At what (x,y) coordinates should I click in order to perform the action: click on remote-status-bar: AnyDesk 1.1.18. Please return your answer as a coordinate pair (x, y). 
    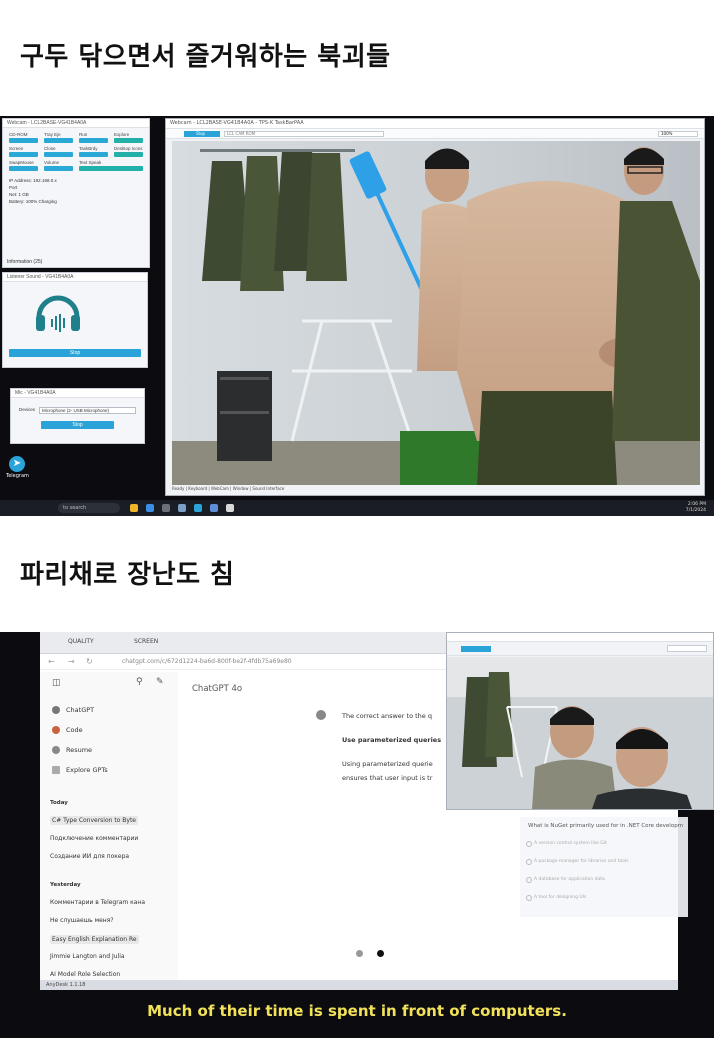
    Looking at the image, I should click on (359, 985).